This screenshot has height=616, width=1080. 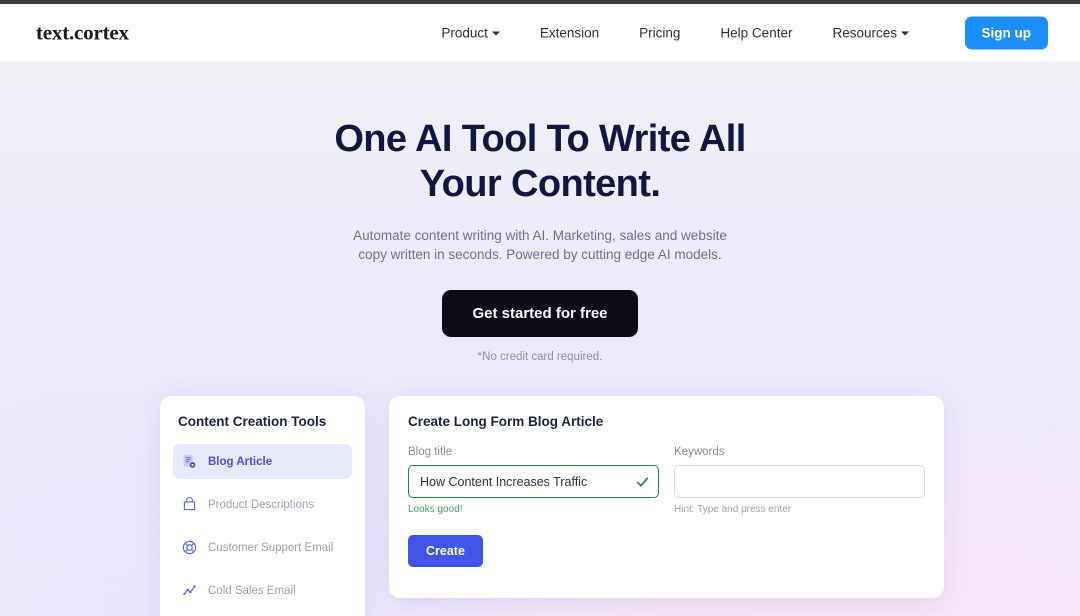 I want to click on blog-title-hint: Looks good!, so click(x=435, y=509).